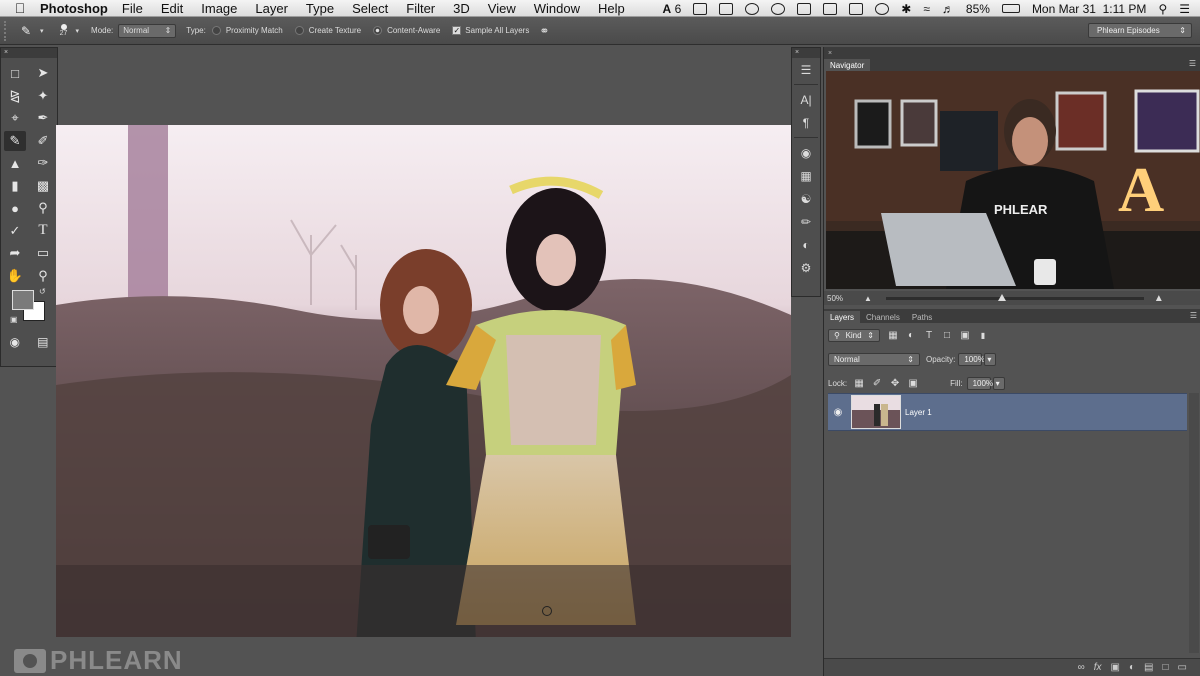 The width and height of the screenshot is (1200, 676). I want to click on menu-window: Window, so click(557, 8).